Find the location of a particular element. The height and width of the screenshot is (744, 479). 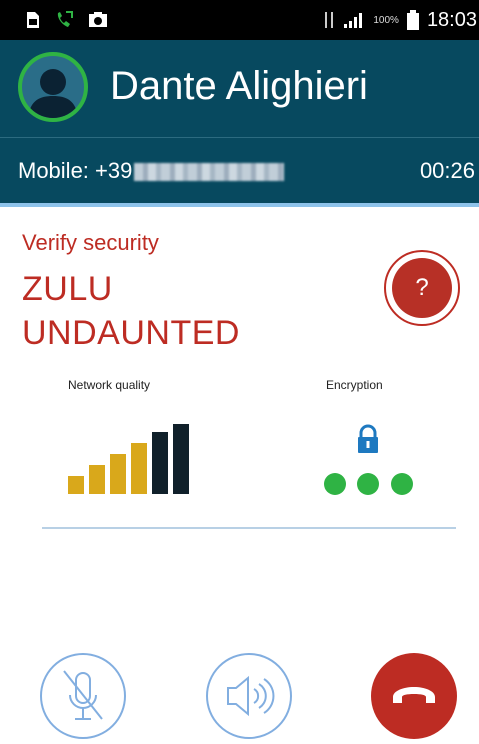

help-button: ? is located at coordinates (422, 288).